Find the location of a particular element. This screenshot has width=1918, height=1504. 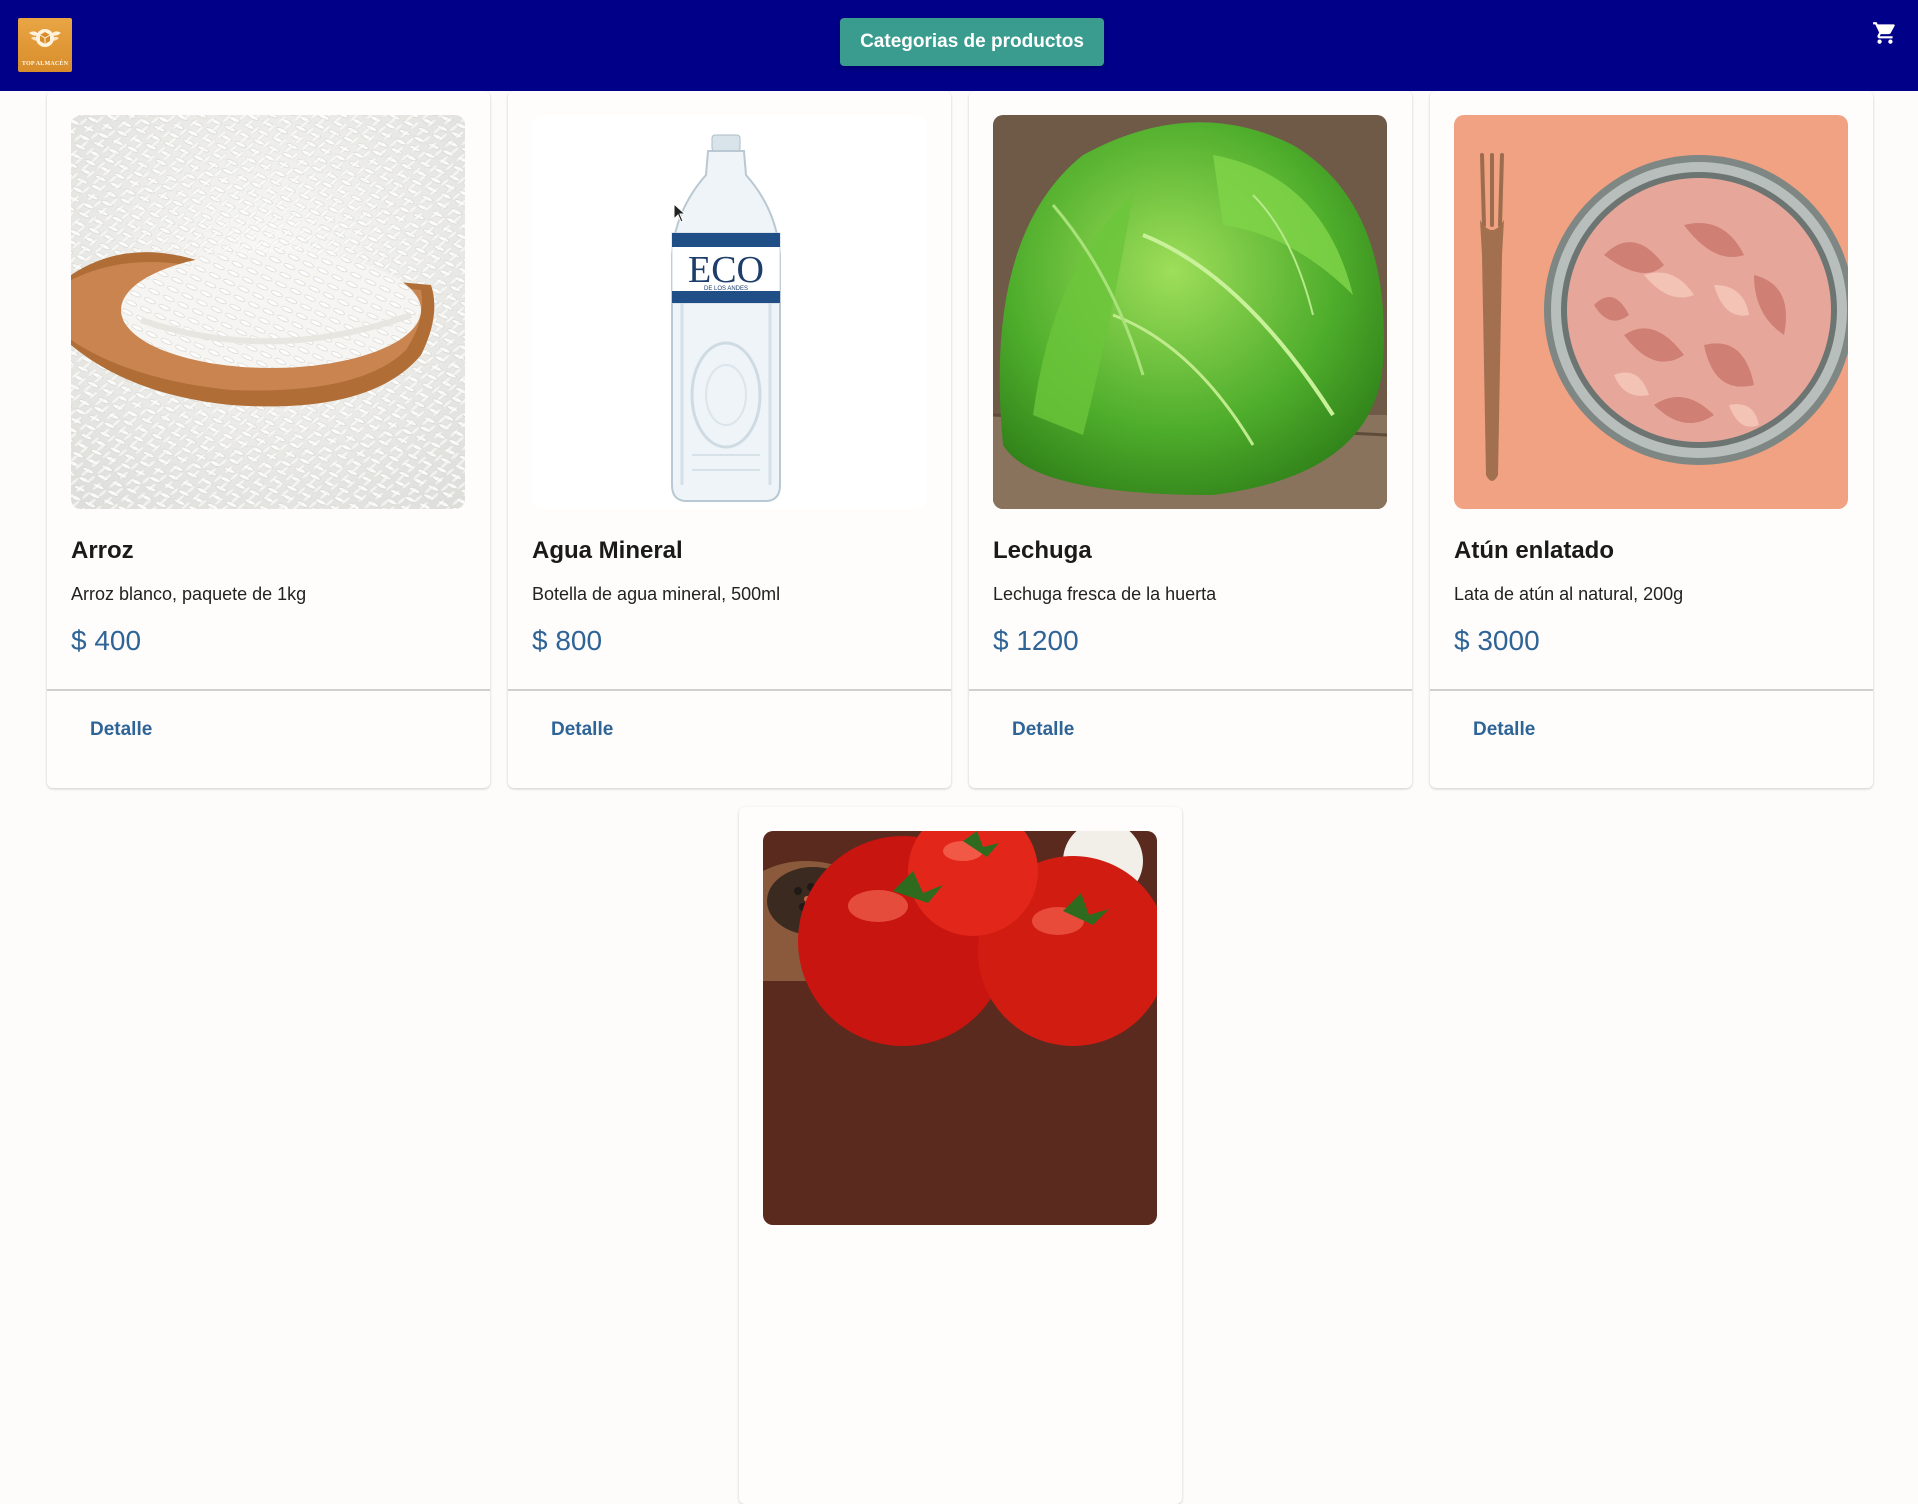

product-title: Arroz is located at coordinates (102, 550).